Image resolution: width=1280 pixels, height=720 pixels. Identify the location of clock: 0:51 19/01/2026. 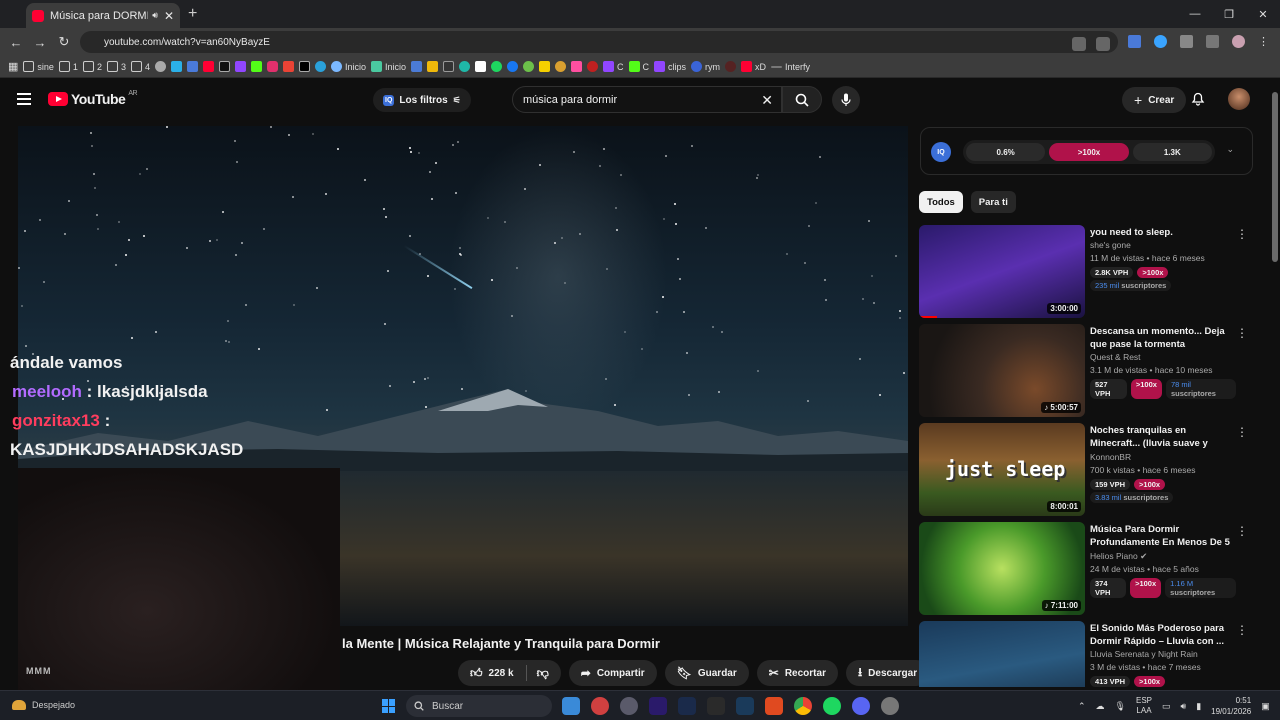
(1231, 706).